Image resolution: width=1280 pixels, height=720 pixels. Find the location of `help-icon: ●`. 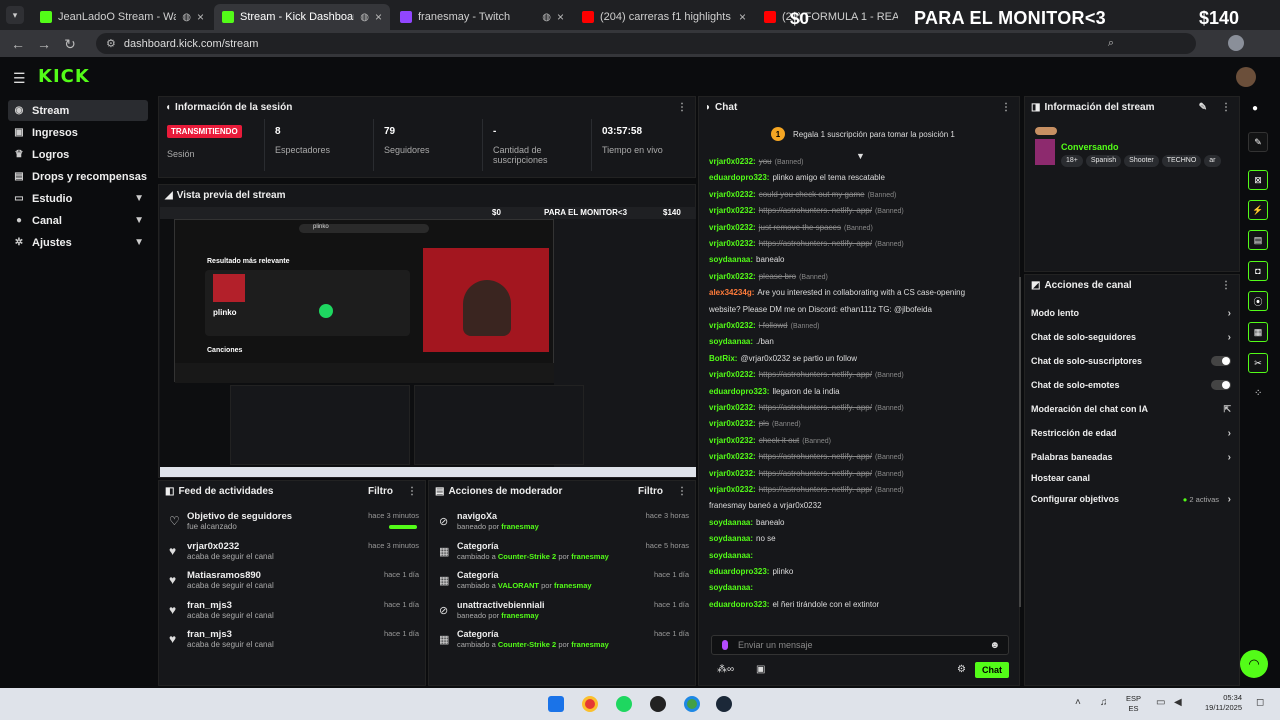

help-icon: ● is located at coordinates (1255, 108).